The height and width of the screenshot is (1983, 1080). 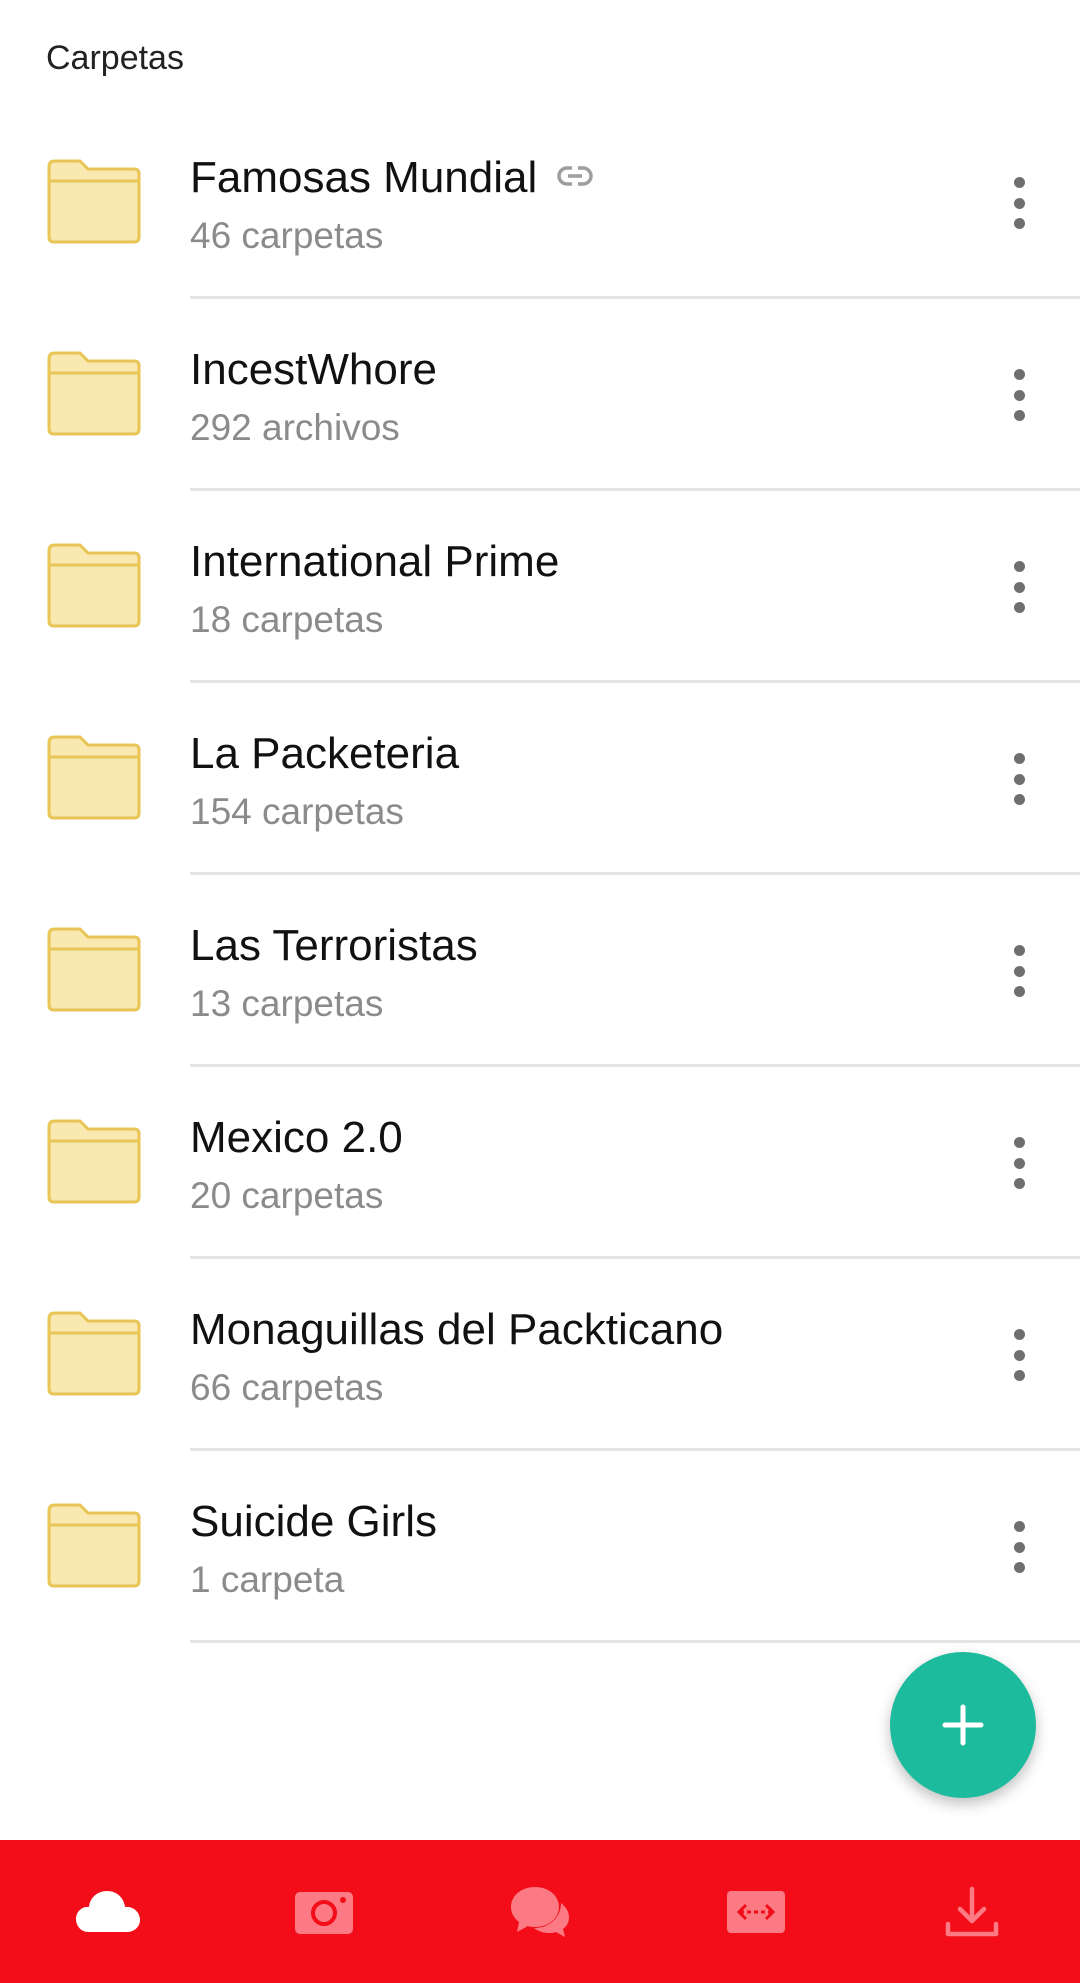 I want to click on folder-row: Famosas Mundial 46 carpetas, so click(x=540, y=203).